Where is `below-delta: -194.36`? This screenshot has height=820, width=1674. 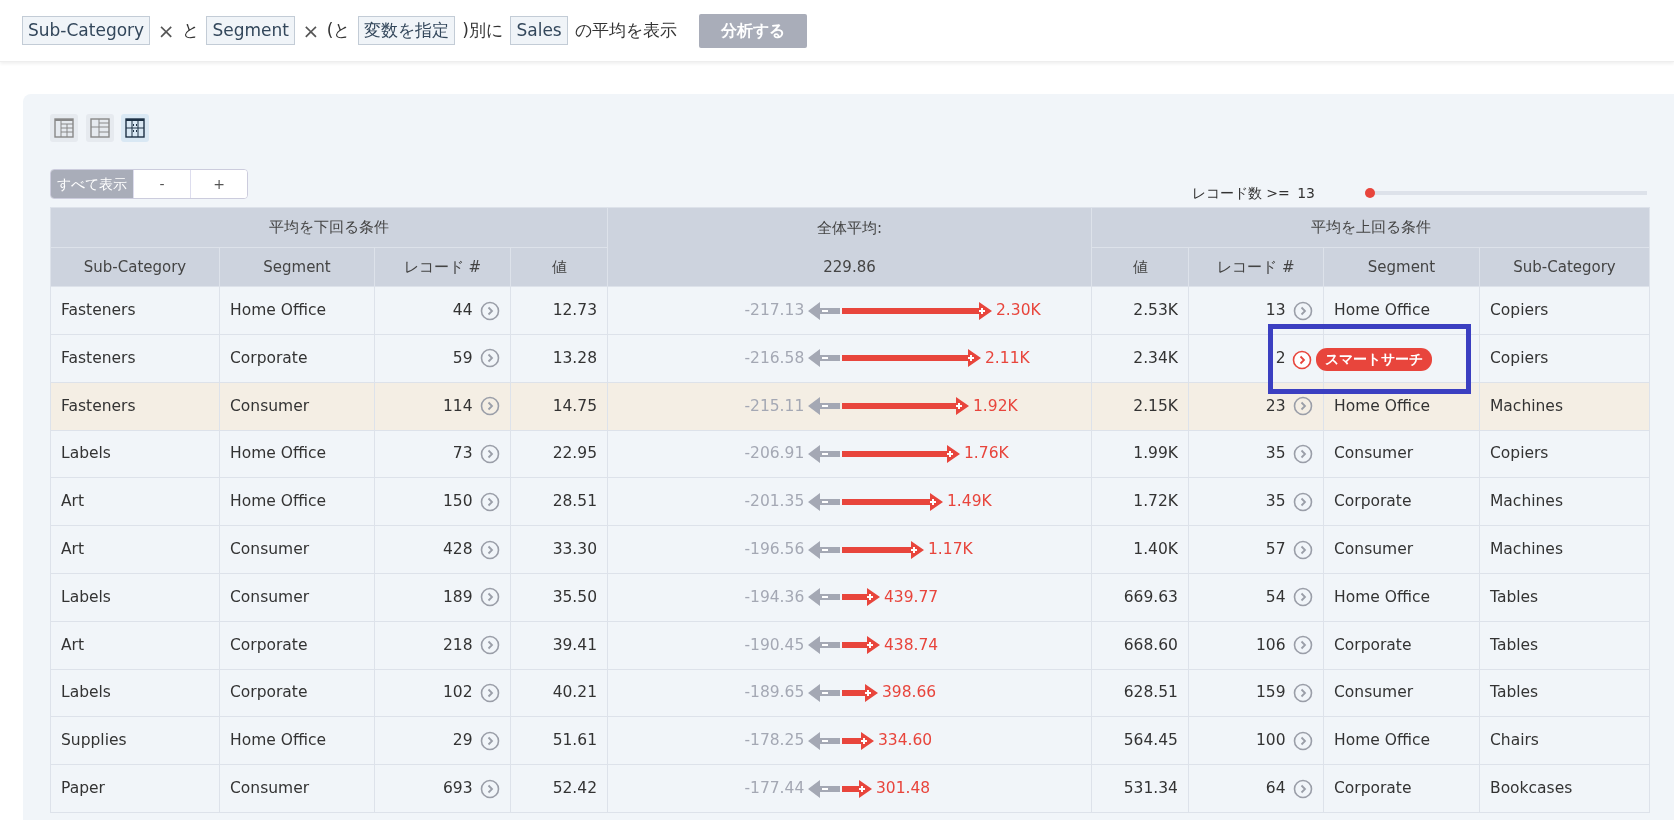 below-delta: -194.36 is located at coordinates (774, 597).